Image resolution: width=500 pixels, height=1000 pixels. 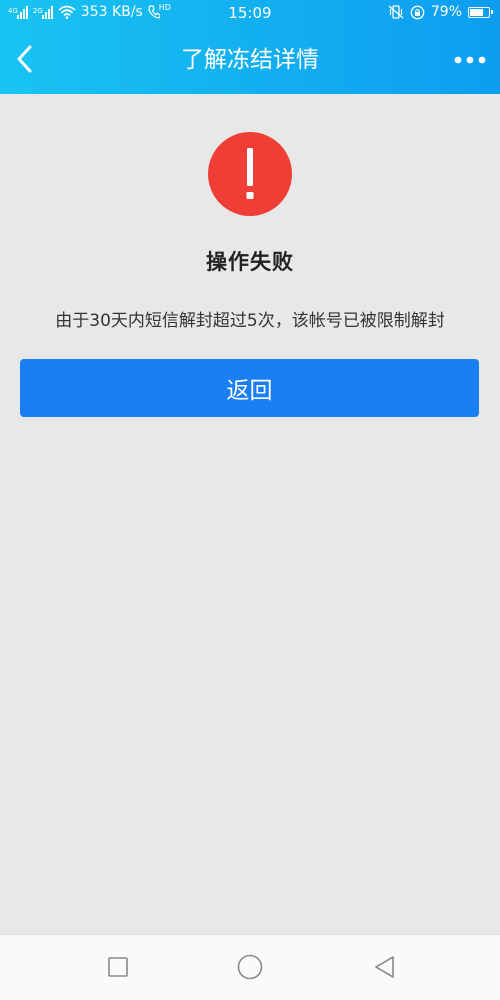 What do you see at coordinates (250, 174) in the screenshot?
I see `exclamation-circle-icon` at bounding box center [250, 174].